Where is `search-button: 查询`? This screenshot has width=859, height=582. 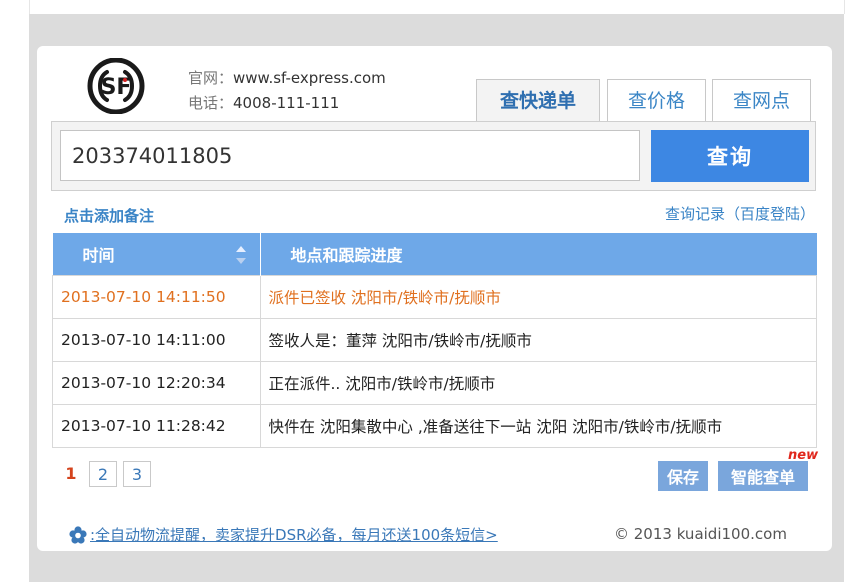 search-button: 查询 is located at coordinates (730, 156).